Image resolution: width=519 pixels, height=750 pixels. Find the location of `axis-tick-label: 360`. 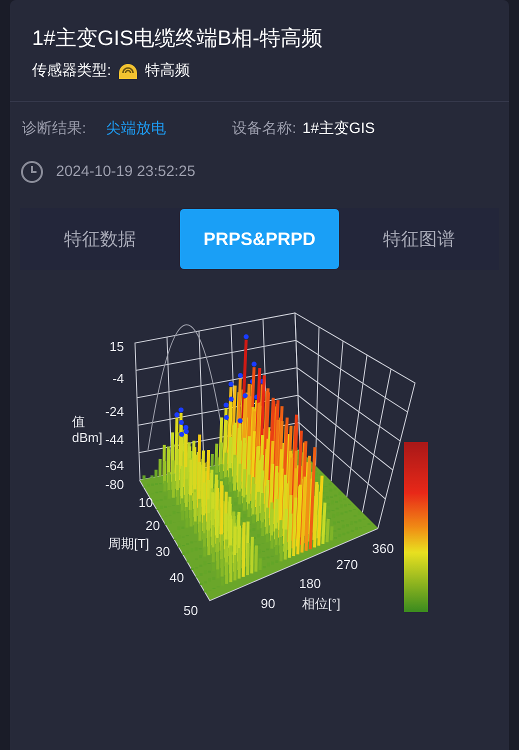

axis-tick-label: 360 is located at coordinates (383, 548).